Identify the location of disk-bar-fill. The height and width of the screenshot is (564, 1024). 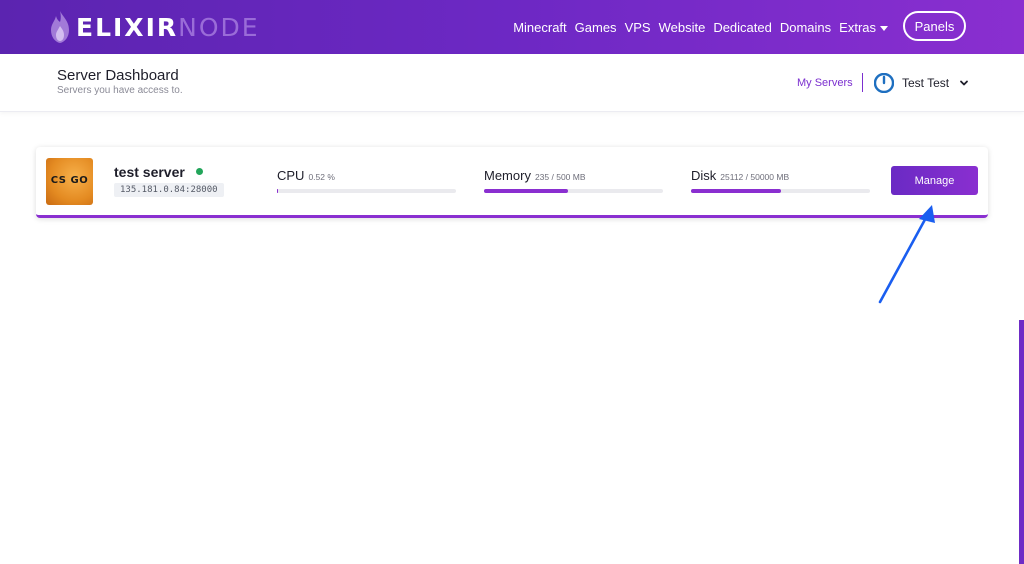
(736, 191).